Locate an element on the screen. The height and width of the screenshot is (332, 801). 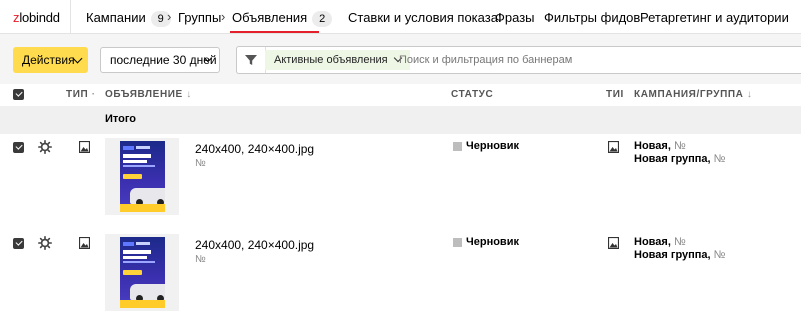
ads-count-badge: 2 is located at coordinates (322, 19).